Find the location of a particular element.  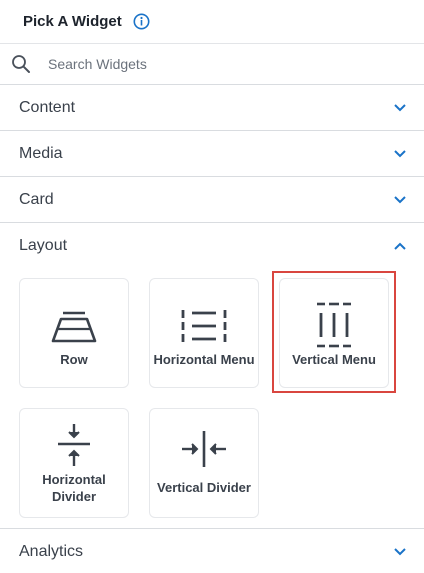

section-label: Layout is located at coordinates (43, 245).